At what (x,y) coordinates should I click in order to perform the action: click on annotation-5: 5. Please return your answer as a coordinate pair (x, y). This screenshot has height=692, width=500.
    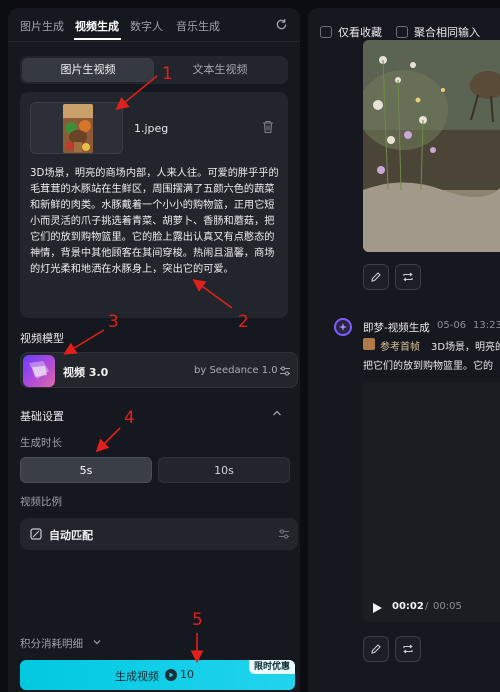
    Looking at the image, I should click on (197, 620).